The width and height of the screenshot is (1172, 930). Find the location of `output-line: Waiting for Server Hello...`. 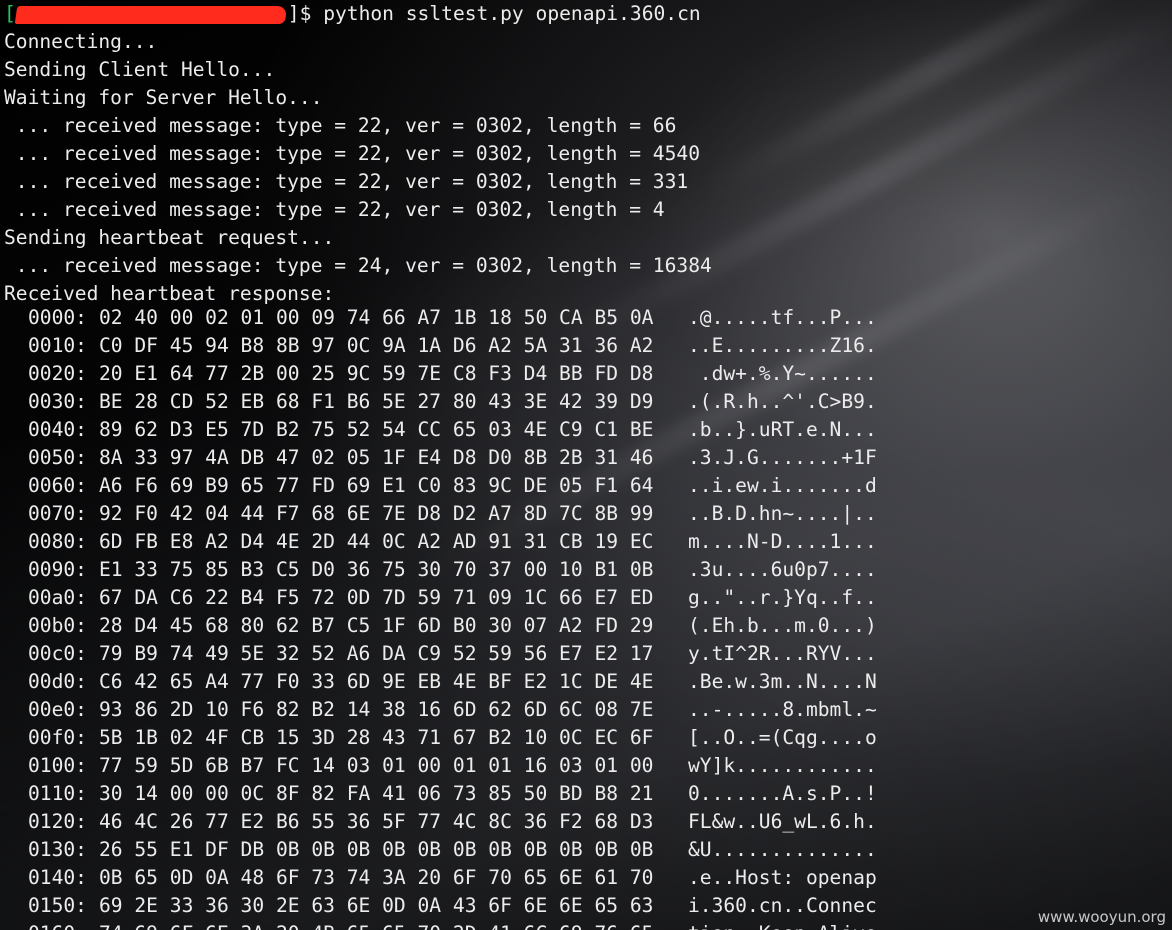

output-line: Waiting for Server Hello... is located at coordinates (163, 97).